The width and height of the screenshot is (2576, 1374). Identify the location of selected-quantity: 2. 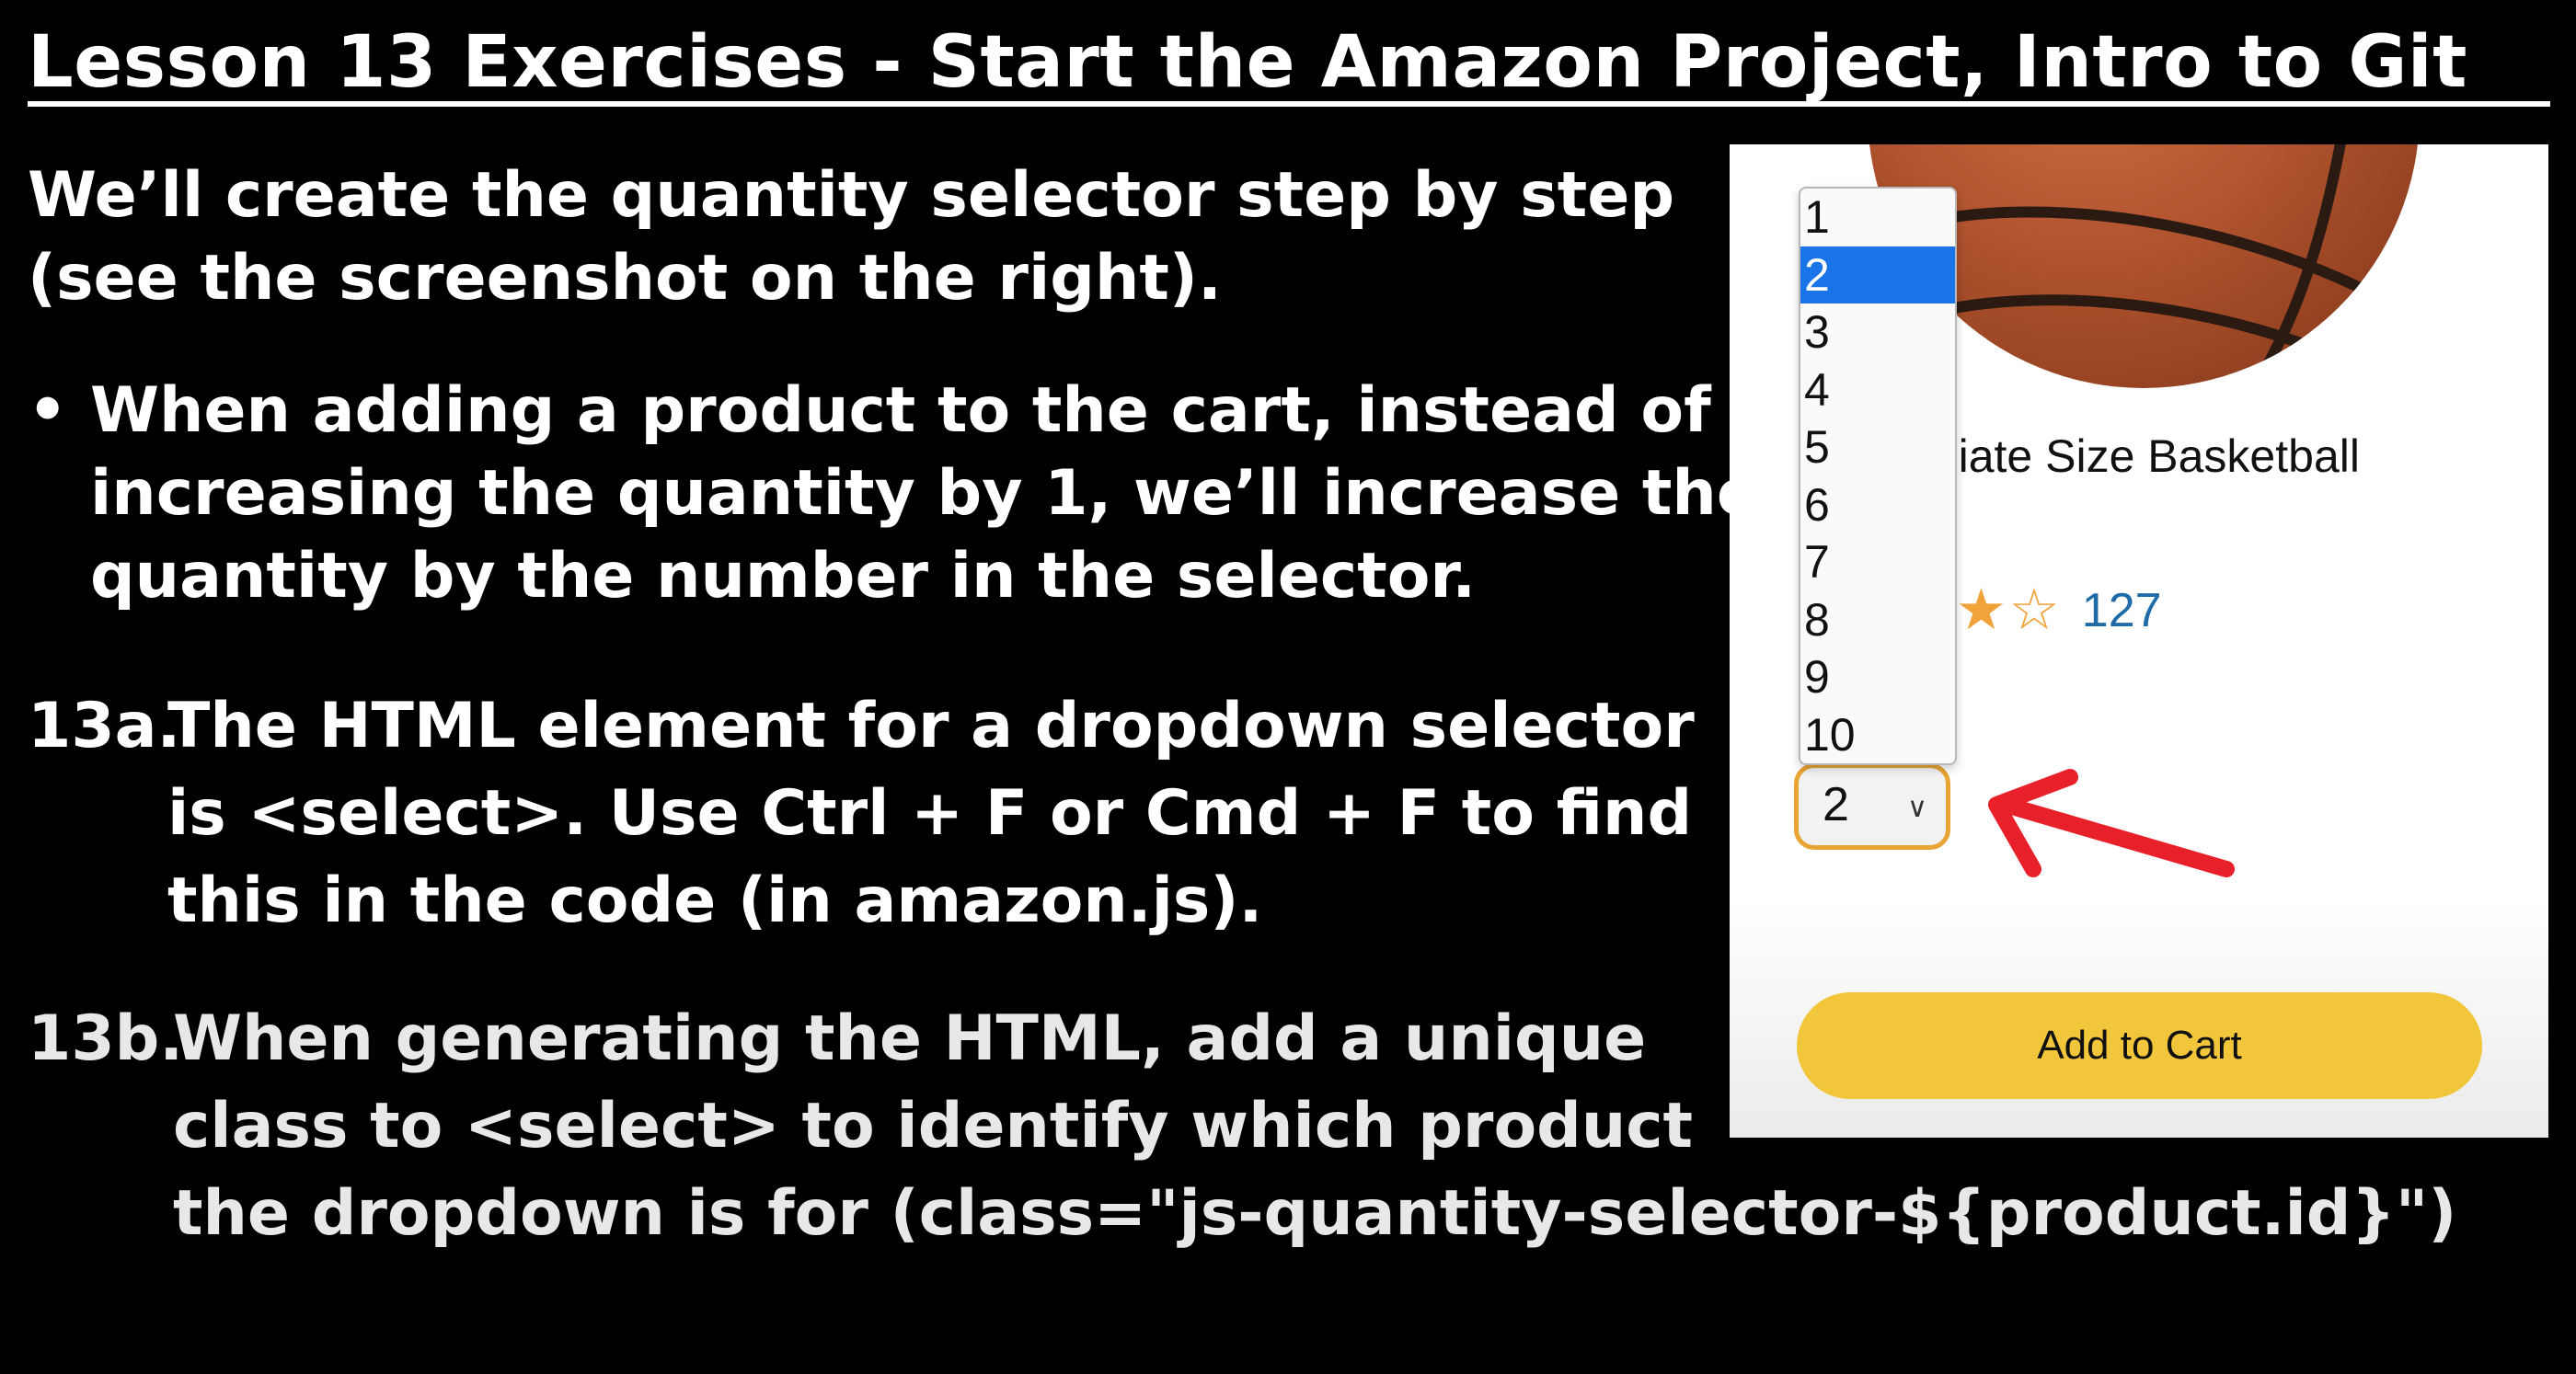
(1836, 804).